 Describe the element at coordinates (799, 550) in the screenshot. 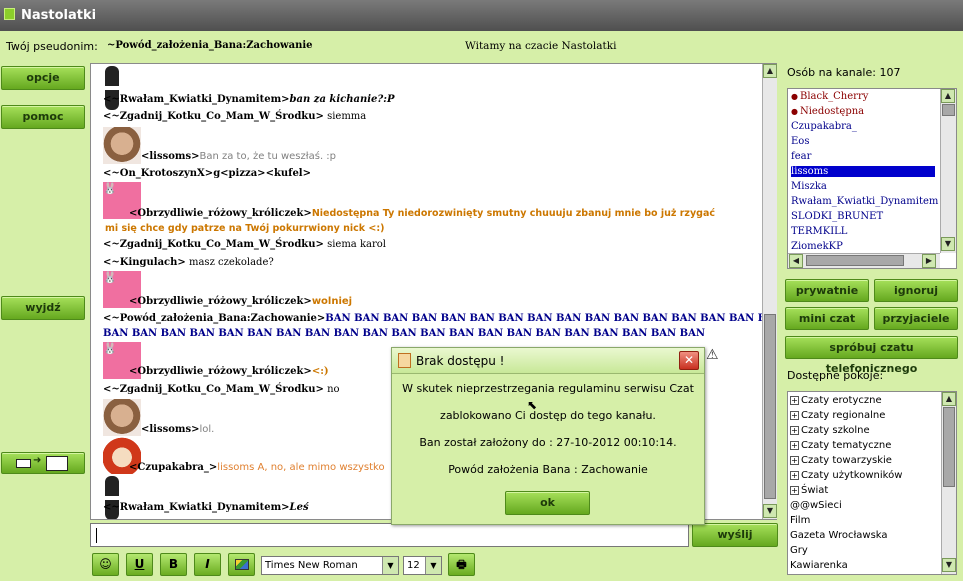

I see `room-item: Gry` at that location.